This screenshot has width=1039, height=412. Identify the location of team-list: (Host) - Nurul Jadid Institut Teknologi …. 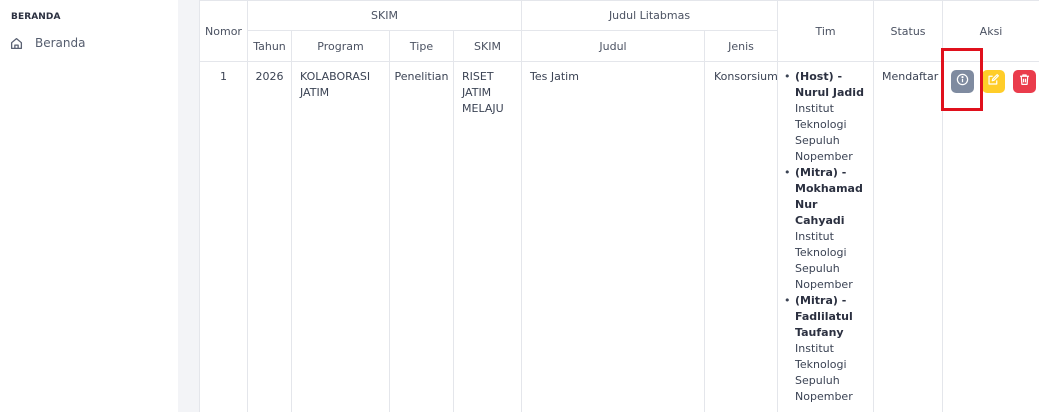
(826, 237).